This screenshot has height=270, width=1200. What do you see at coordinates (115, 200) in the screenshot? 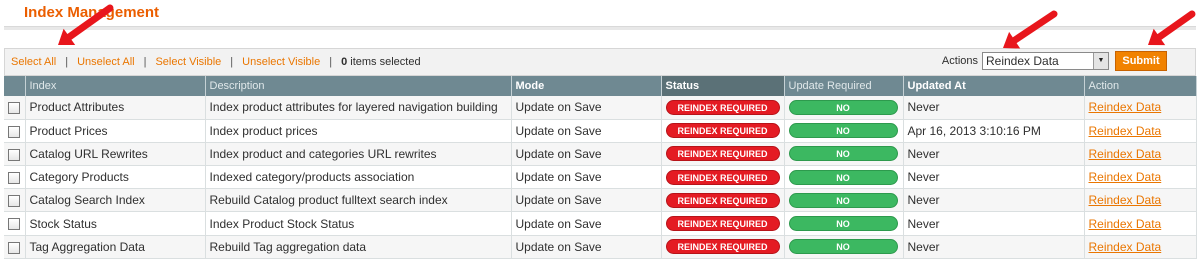
I see `cell-index: Catalog Search Index` at bounding box center [115, 200].